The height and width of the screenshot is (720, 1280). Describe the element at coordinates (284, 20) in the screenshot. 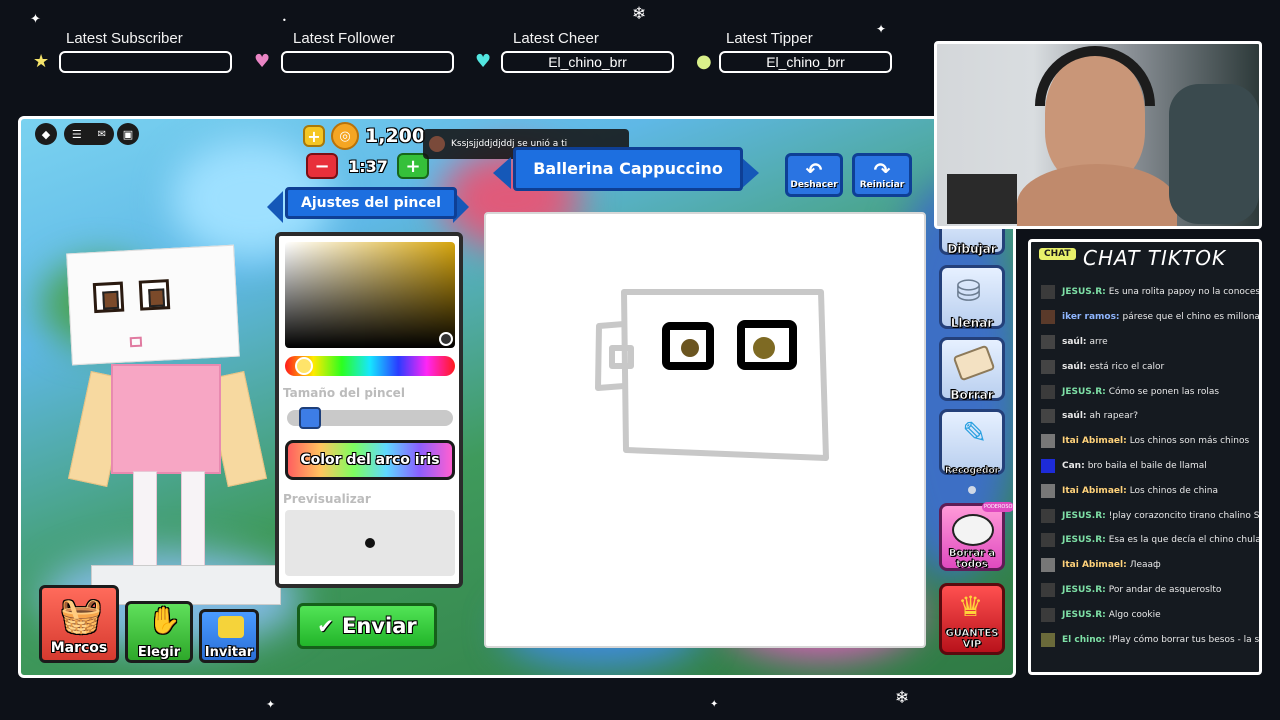

I see `sparkle-icon: •` at that location.